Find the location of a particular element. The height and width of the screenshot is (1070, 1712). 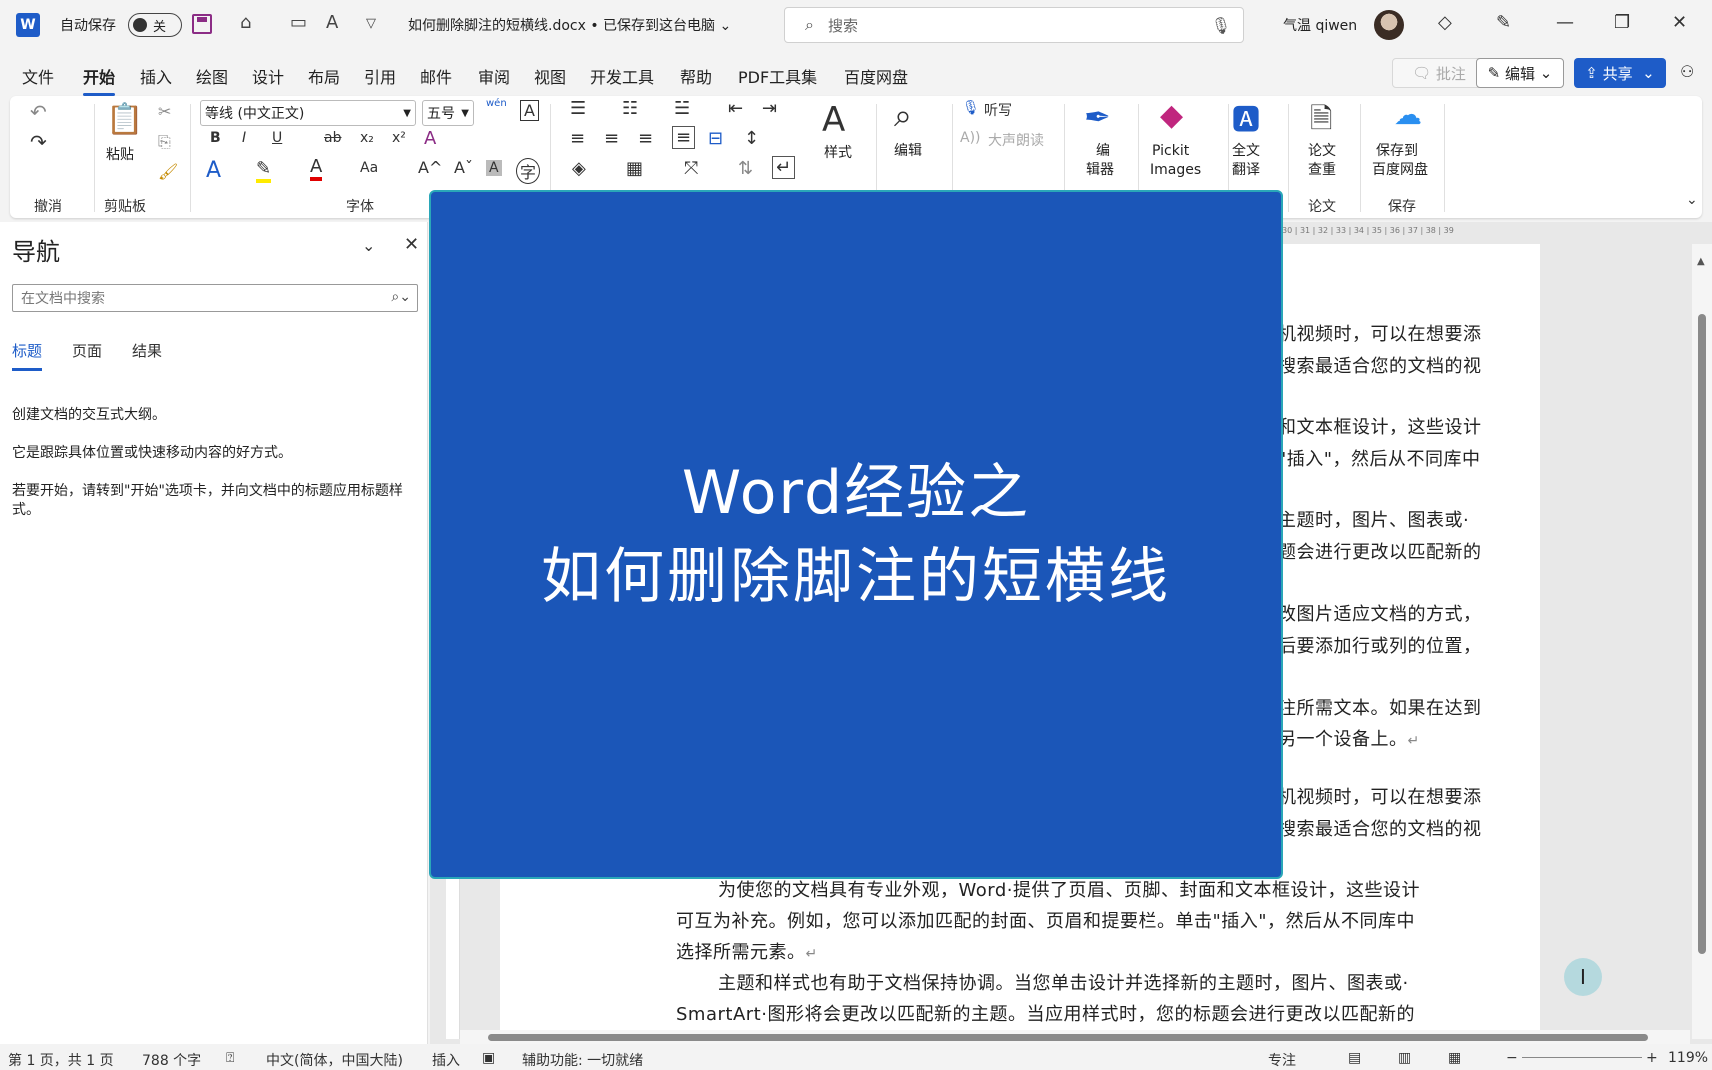

tab-baidu-netdisk: 百度网盘 is located at coordinates (876, 76).